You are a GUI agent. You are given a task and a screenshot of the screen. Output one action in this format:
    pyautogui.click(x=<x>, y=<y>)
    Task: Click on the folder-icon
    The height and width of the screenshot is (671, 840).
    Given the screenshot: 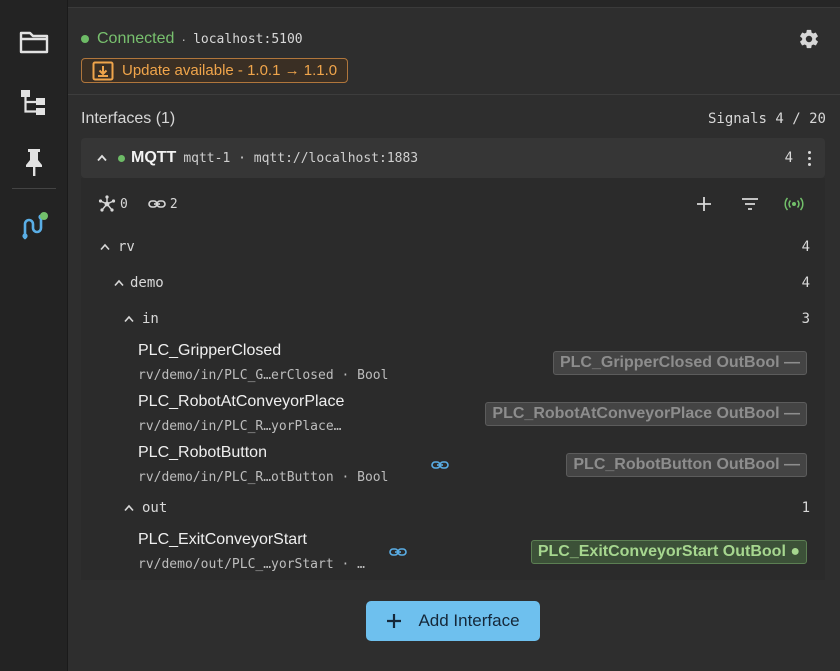 What is the action you would take?
    pyautogui.click(x=34, y=42)
    